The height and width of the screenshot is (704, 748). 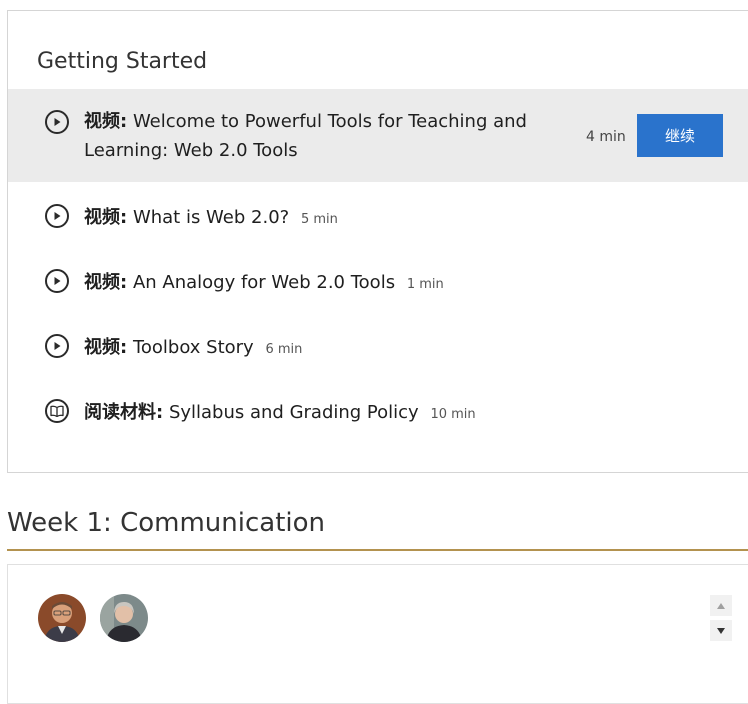 I want to click on scroll-up-icon, so click(x=721, y=605).